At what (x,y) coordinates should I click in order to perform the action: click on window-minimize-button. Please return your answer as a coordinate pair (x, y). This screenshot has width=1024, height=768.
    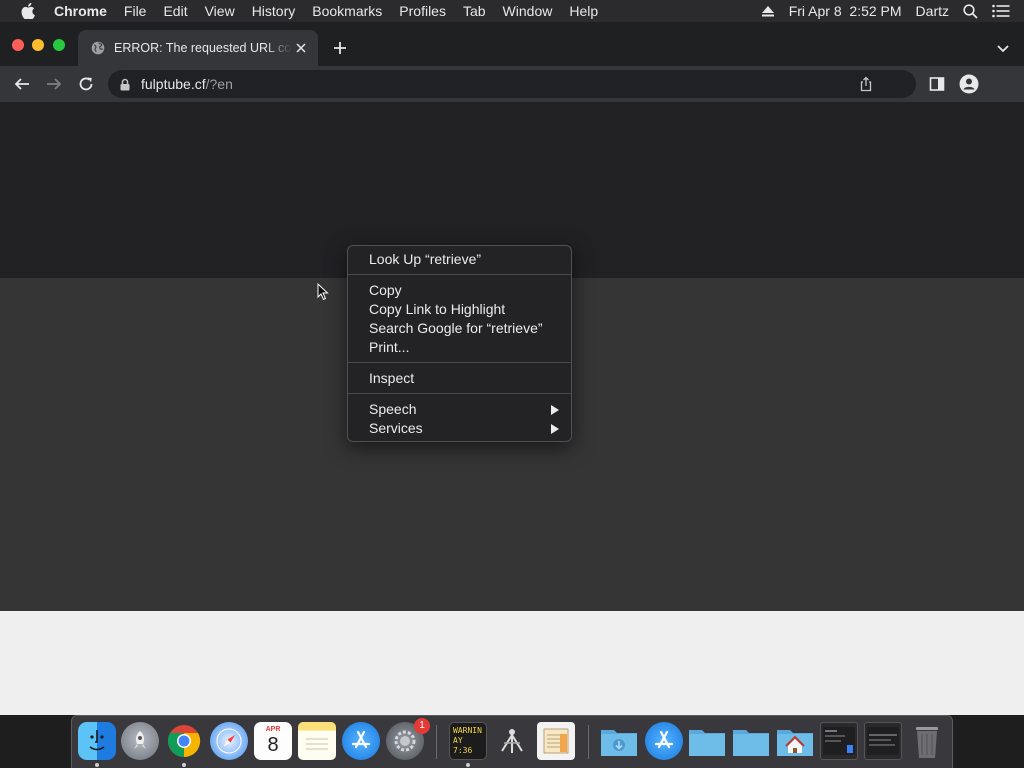
    Looking at the image, I should click on (38, 45).